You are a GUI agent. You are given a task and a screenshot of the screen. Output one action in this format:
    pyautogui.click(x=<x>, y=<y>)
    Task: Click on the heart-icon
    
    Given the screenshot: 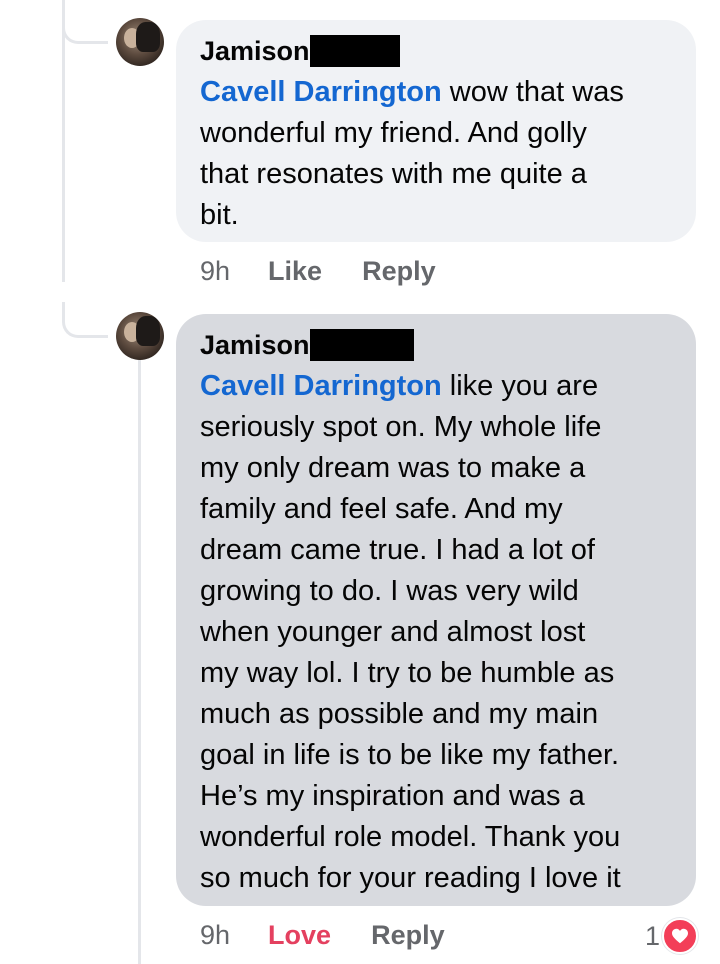 What is the action you would take?
    pyautogui.click(x=680, y=936)
    